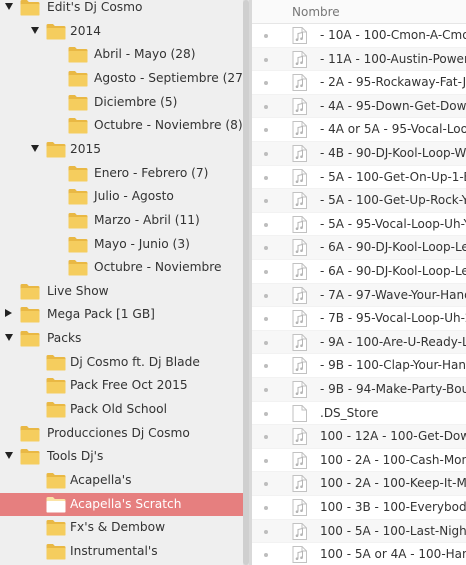 The height and width of the screenshot is (565, 466). I want to click on tree-item-2014: 2014, so click(125, 31).